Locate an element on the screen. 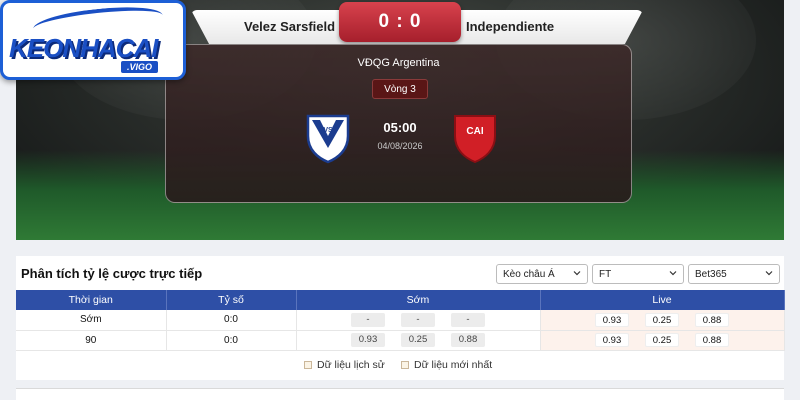 This screenshot has width=800, height=400. row-early-odds: 0.93 0.25 0.88 is located at coordinates (418, 340).